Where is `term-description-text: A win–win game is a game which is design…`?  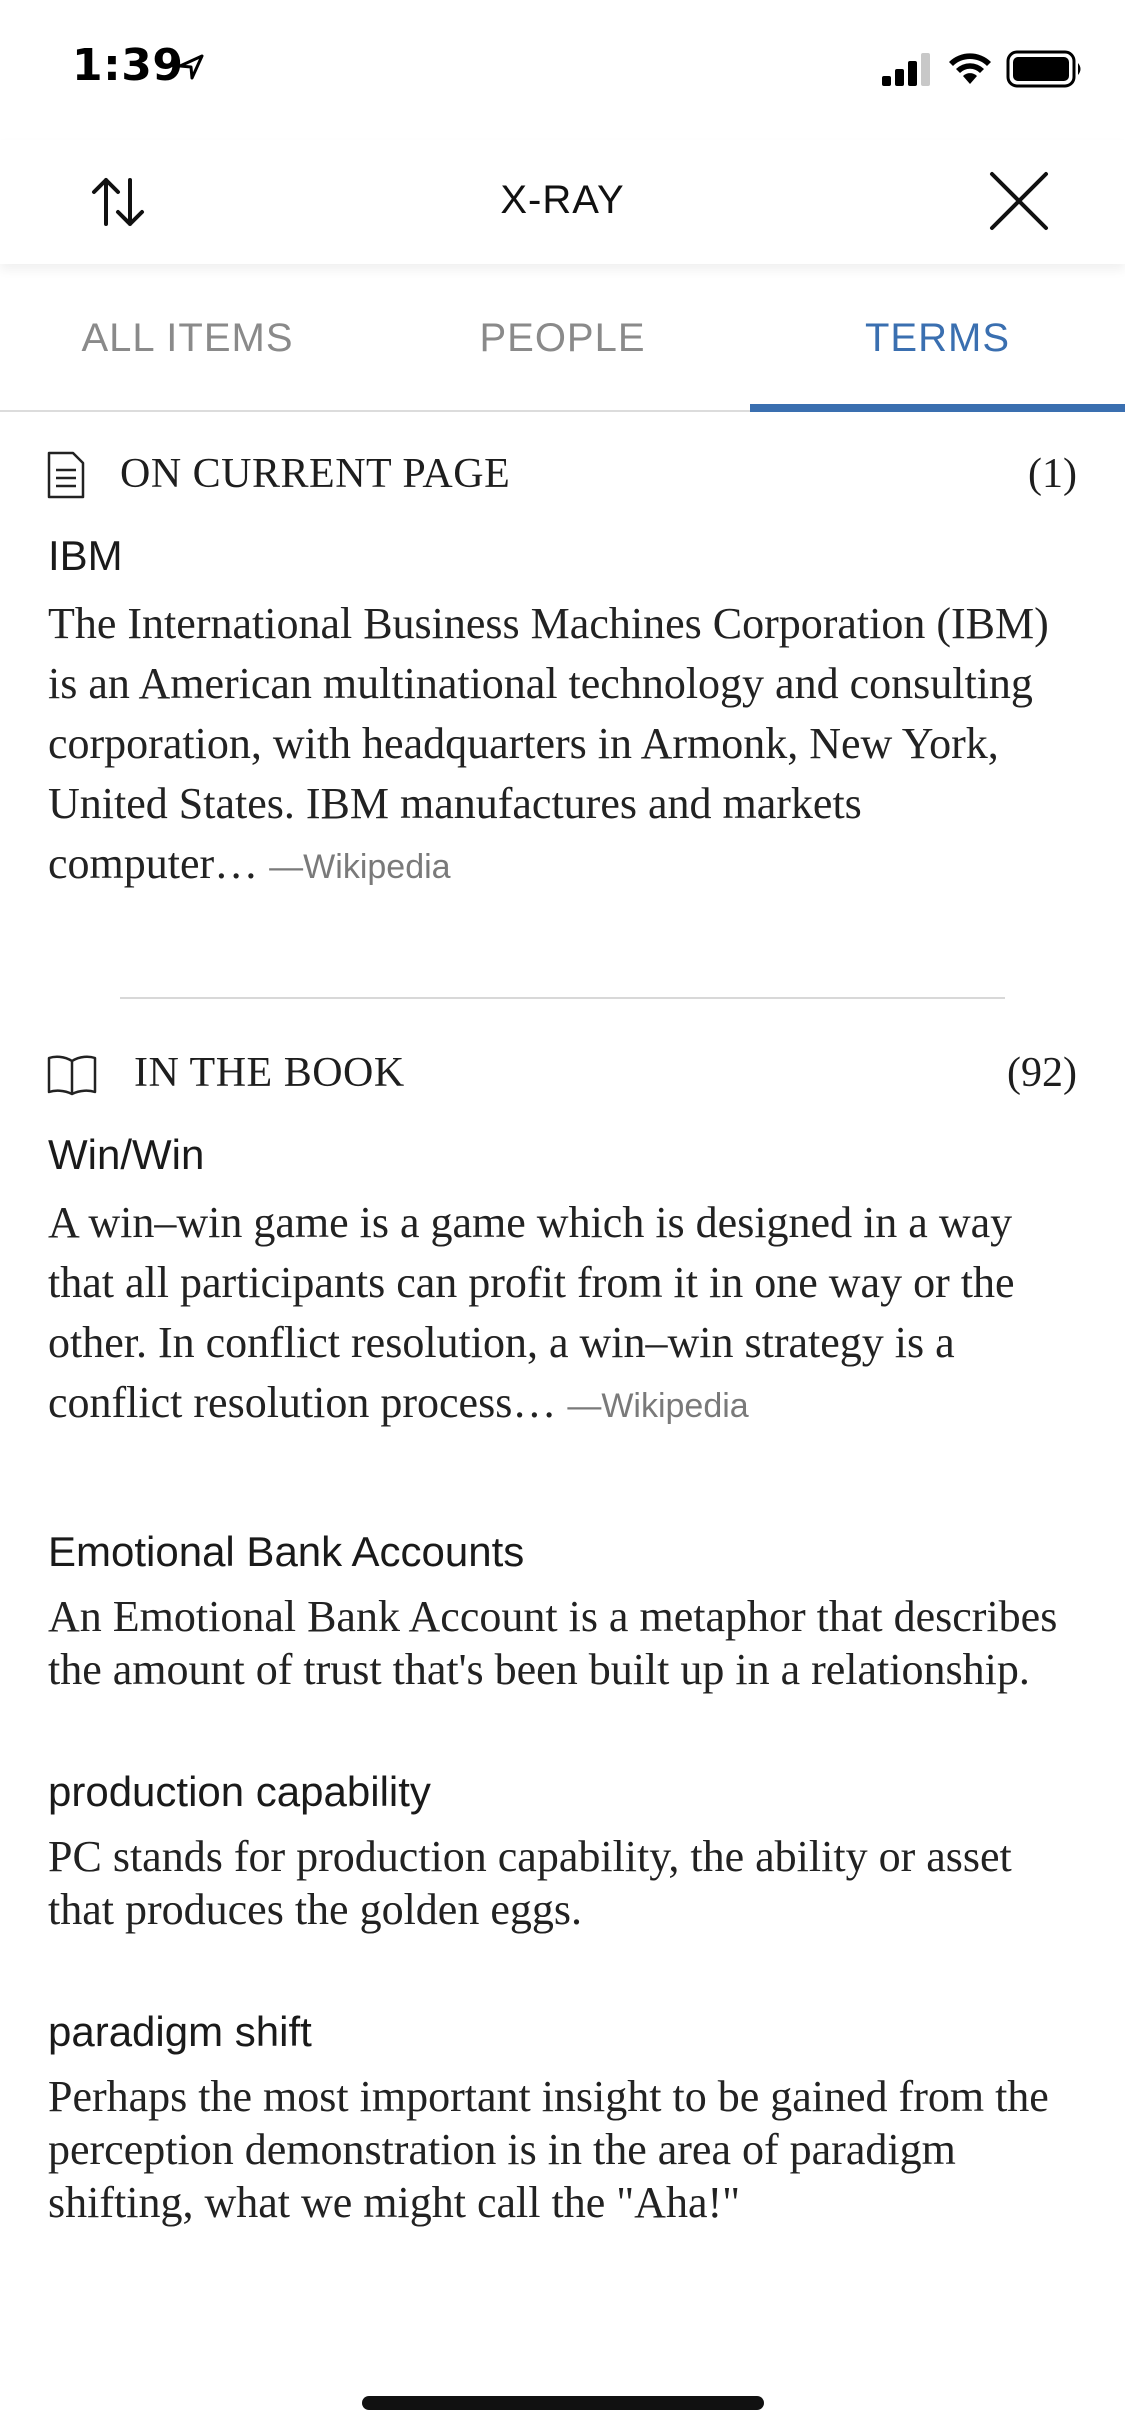 term-description-text: A win–win game is a game which is design… is located at coordinates (531, 1312).